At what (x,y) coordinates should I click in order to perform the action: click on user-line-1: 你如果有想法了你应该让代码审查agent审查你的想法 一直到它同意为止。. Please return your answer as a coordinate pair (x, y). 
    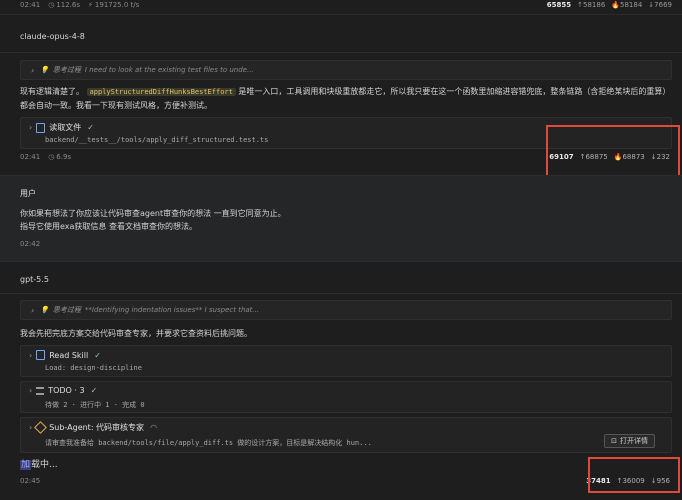
    Looking at the image, I should click on (153, 213).